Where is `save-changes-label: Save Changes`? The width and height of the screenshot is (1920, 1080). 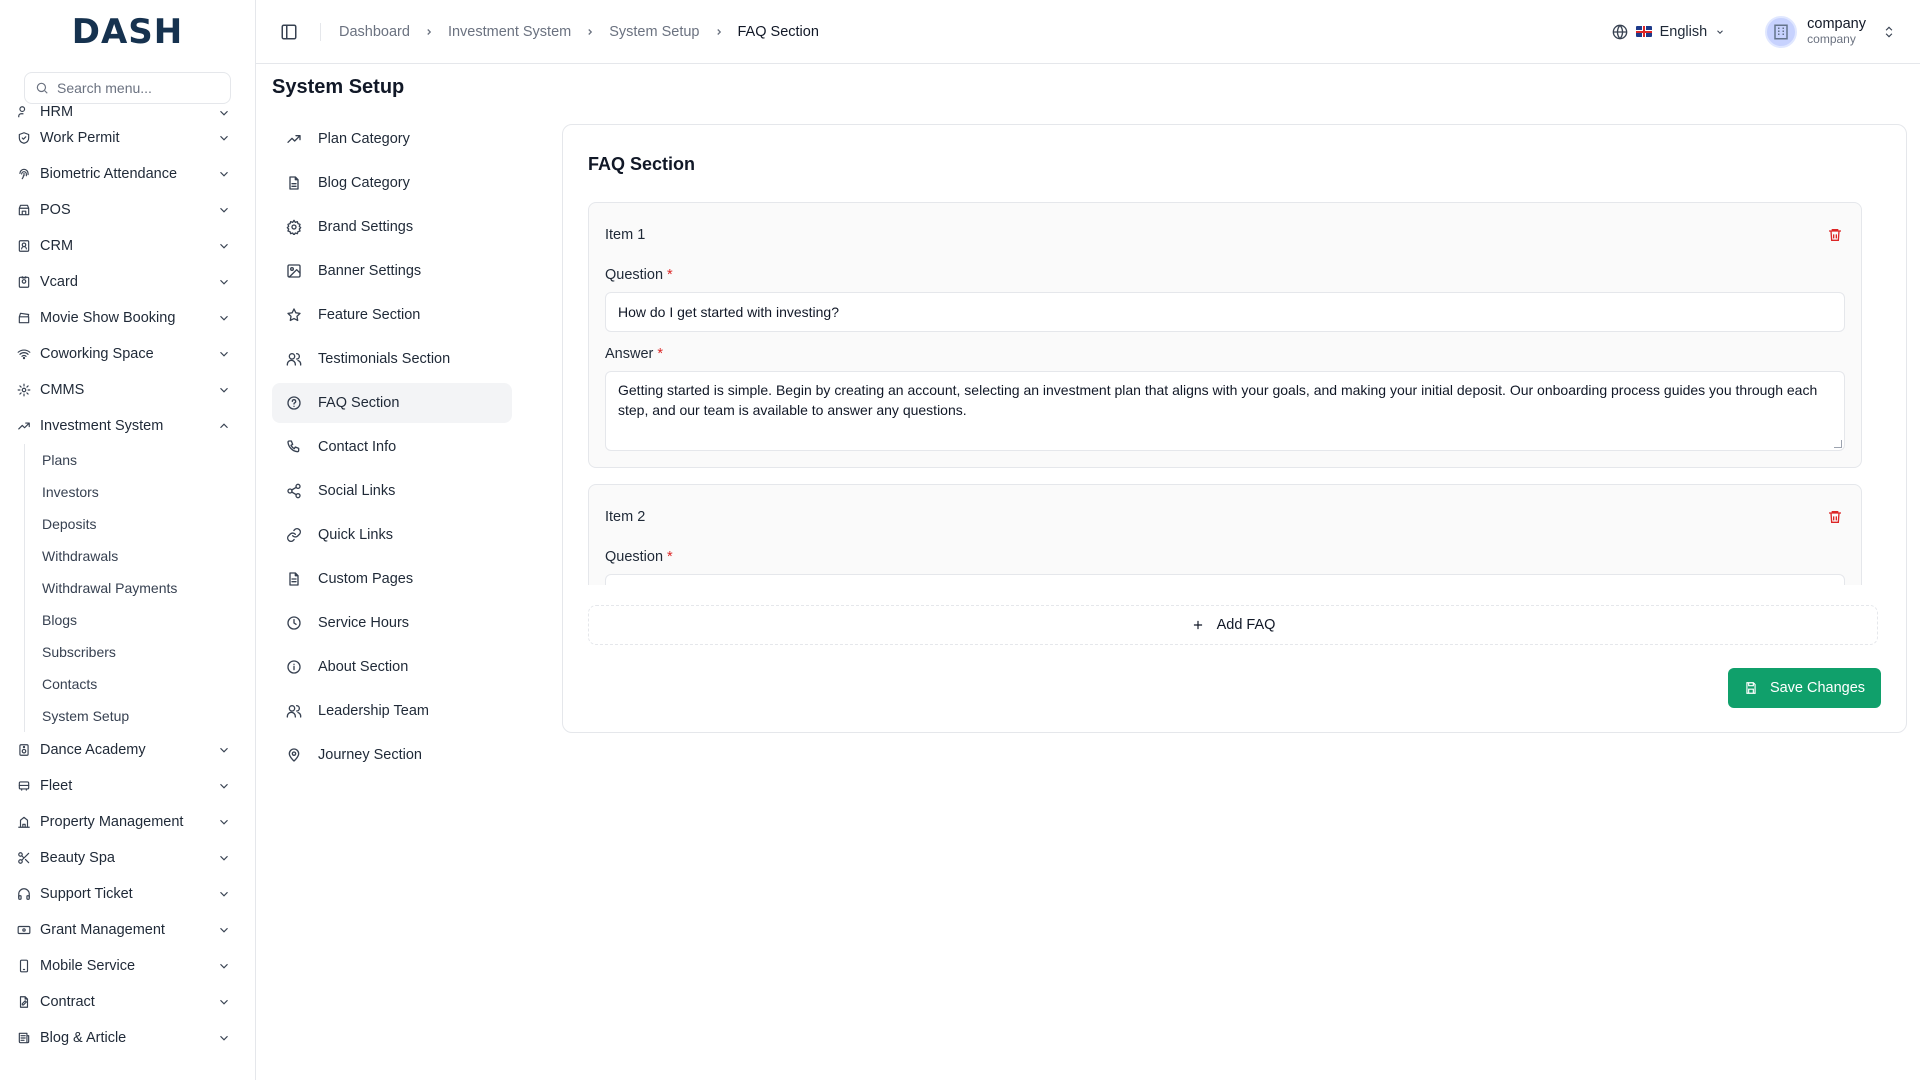
save-changes-label: Save Changes is located at coordinates (1817, 688).